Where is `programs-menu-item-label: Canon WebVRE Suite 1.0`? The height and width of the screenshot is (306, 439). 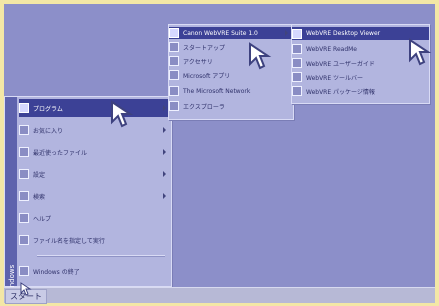
programs-menu-item-label: Canon WebVRE Suite 1.0 is located at coordinates (220, 33).